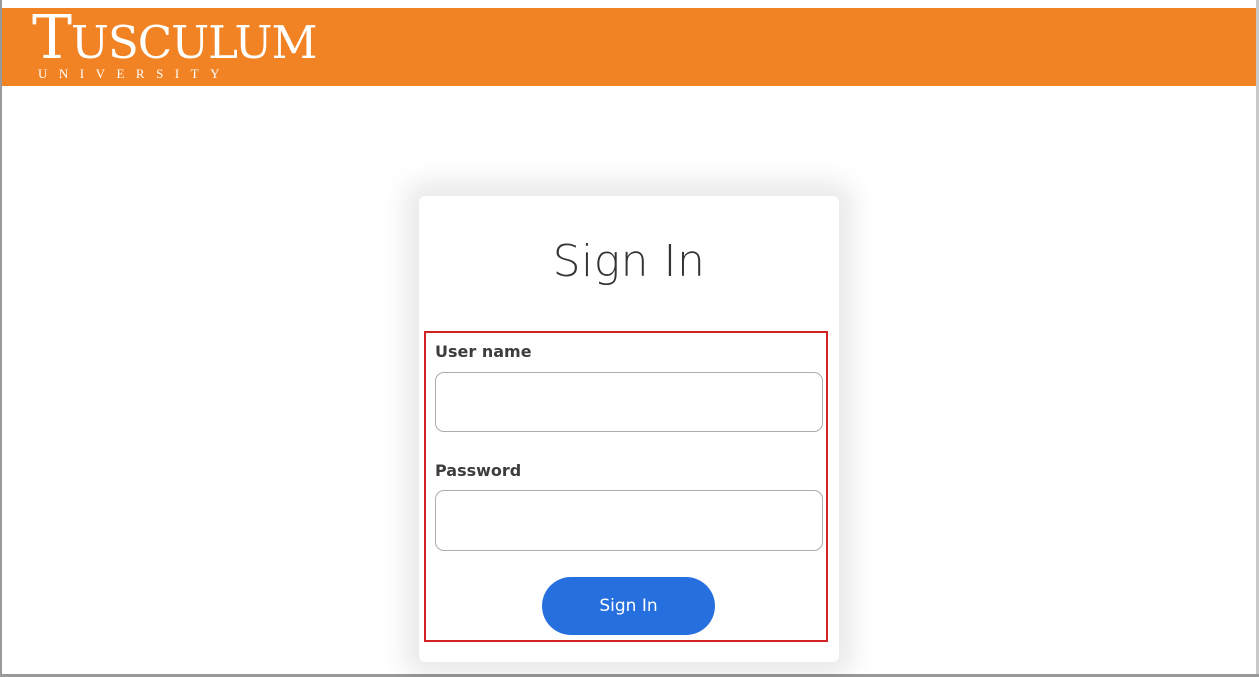  What do you see at coordinates (478, 470) in the screenshot?
I see `password-label: Password` at bounding box center [478, 470].